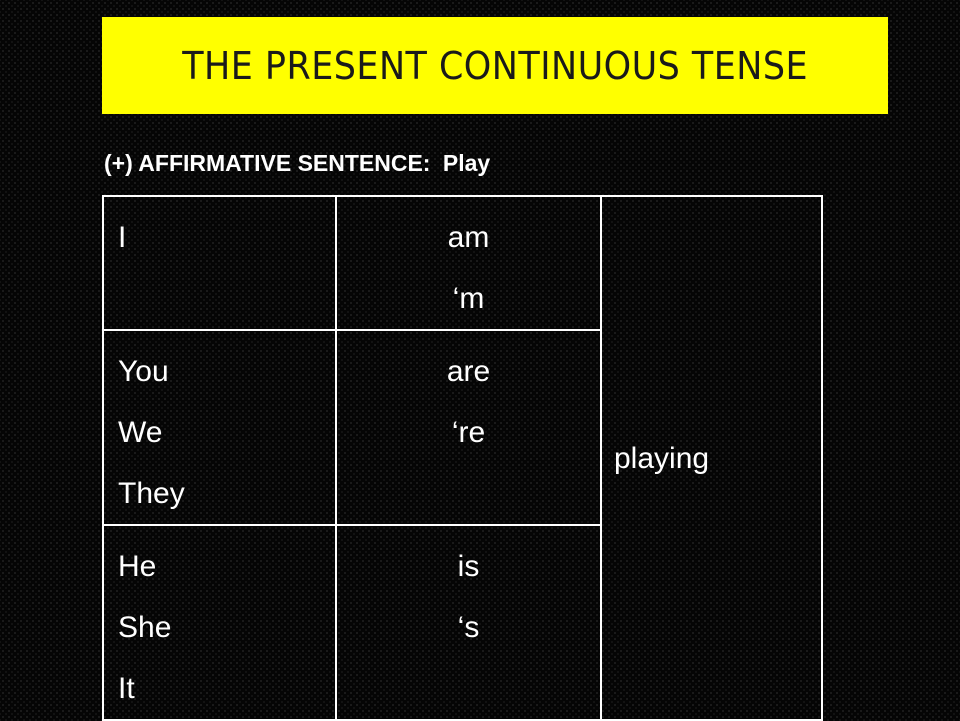 This screenshot has height=721, width=960. What do you see at coordinates (219, 263) in the screenshot?
I see `subject-cell: I` at bounding box center [219, 263].